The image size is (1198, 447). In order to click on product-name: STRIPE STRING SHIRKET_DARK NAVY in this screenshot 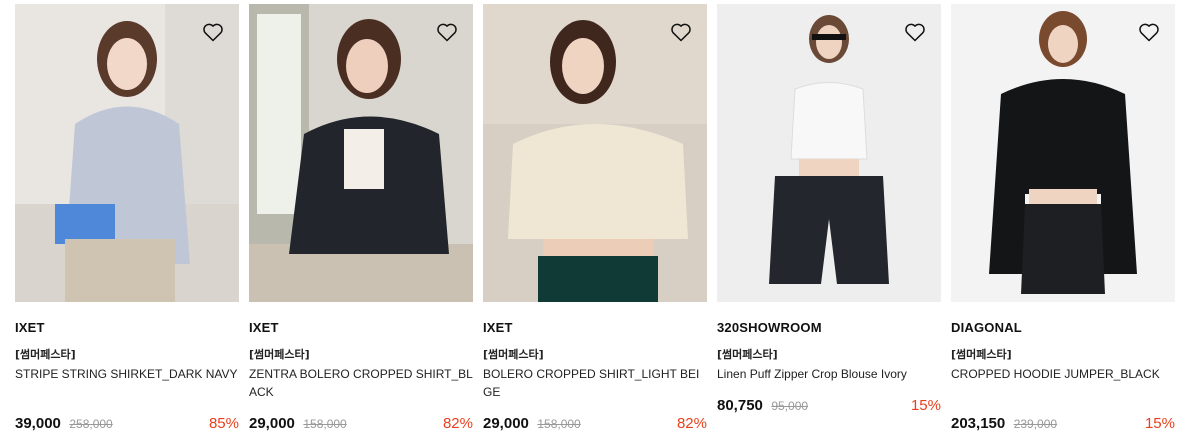, I will do `click(127, 383)`.